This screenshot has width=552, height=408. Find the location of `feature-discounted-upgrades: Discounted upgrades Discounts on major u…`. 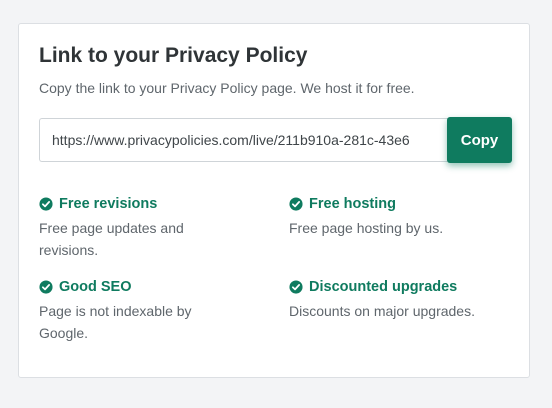

feature-discounted-upgrades: Discounted upgrades Discounts on major u… is located at coordinates (399, 300).